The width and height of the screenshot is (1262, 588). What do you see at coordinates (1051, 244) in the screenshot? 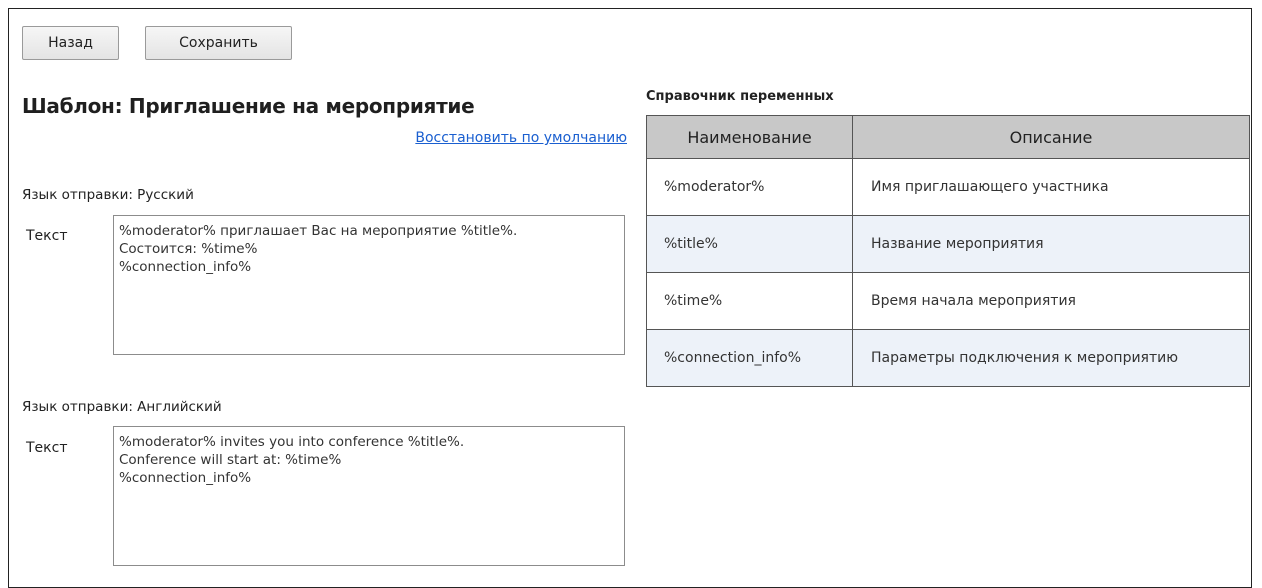
I see `variable-description: Название мероприятия` at bounding box center [1051, 244].